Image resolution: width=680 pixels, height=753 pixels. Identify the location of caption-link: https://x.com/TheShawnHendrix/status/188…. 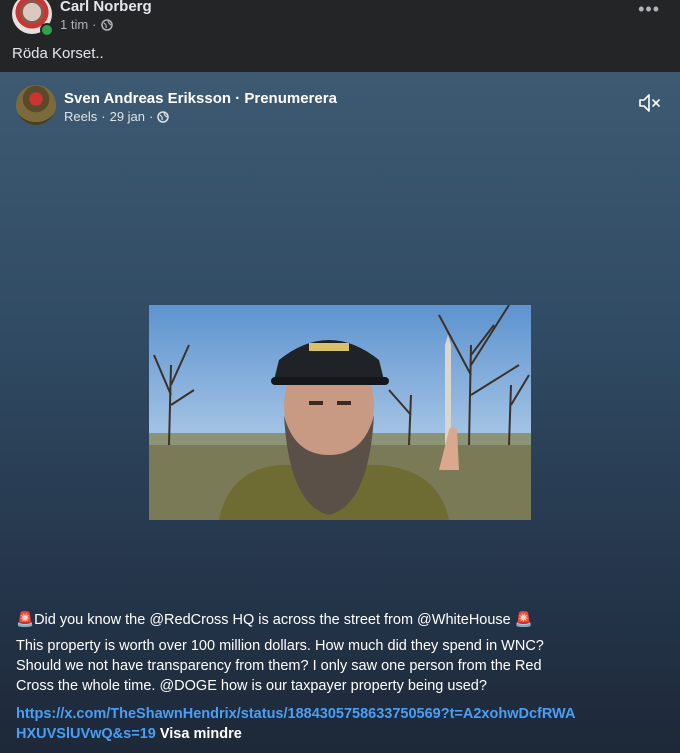
(295, 724).